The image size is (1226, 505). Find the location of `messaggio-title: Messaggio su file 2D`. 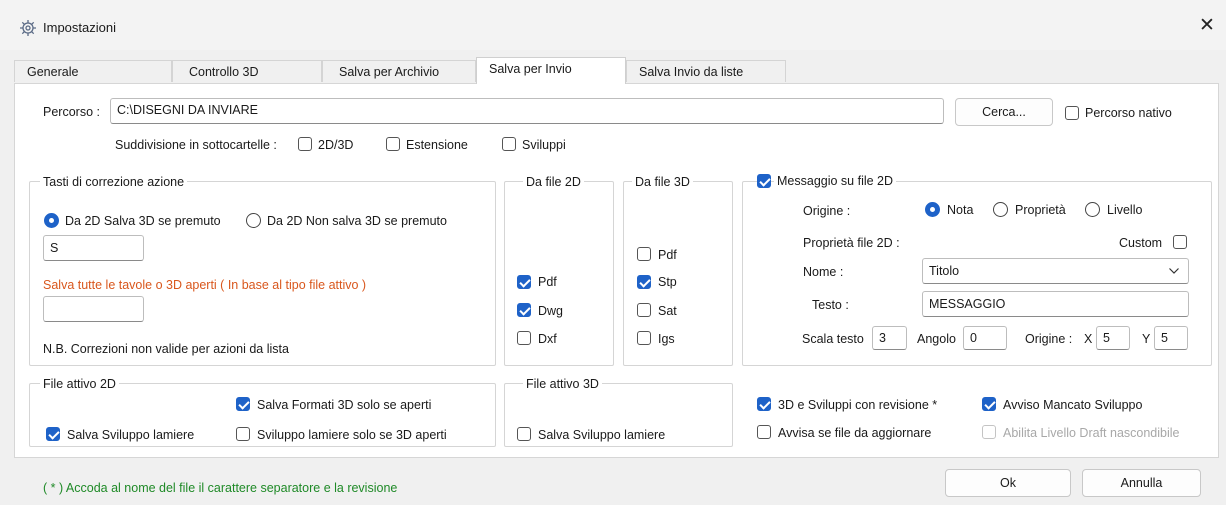

messaggio-title: Messaggio su file 2D is located at coordinates (835, 181).